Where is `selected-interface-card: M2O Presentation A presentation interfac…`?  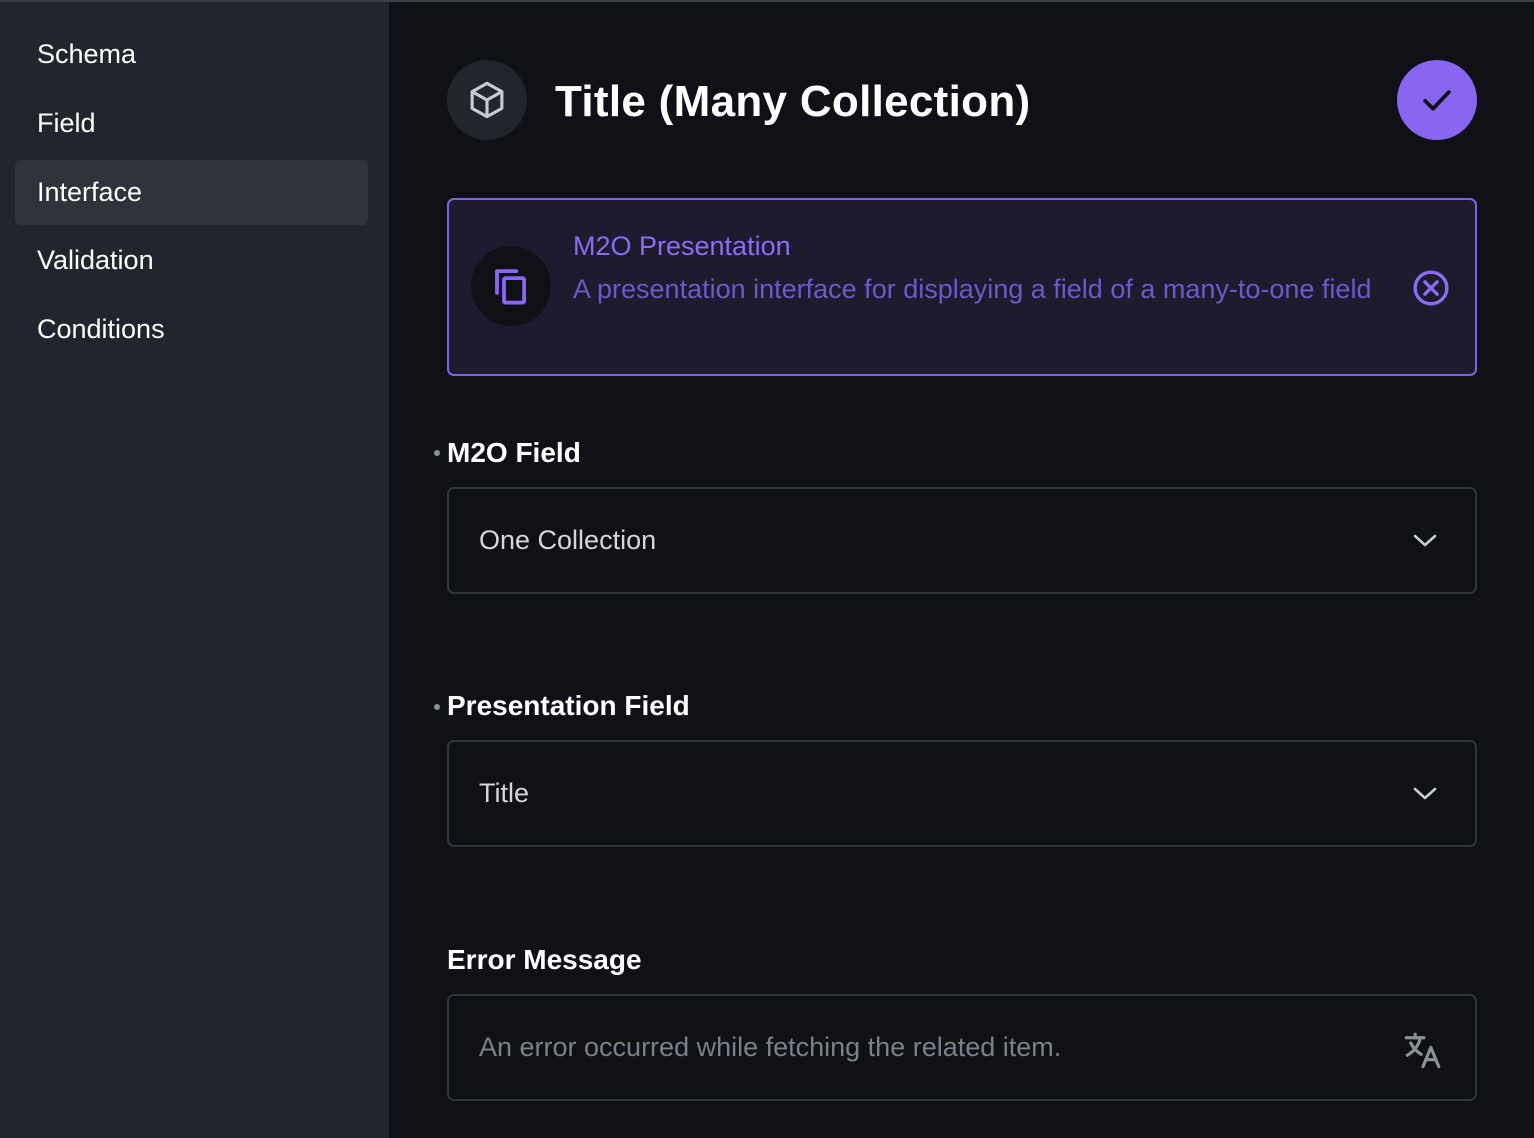 selected-interface-card: M2O Presentation A presentation interfac… is located at coordinates (962, 287).